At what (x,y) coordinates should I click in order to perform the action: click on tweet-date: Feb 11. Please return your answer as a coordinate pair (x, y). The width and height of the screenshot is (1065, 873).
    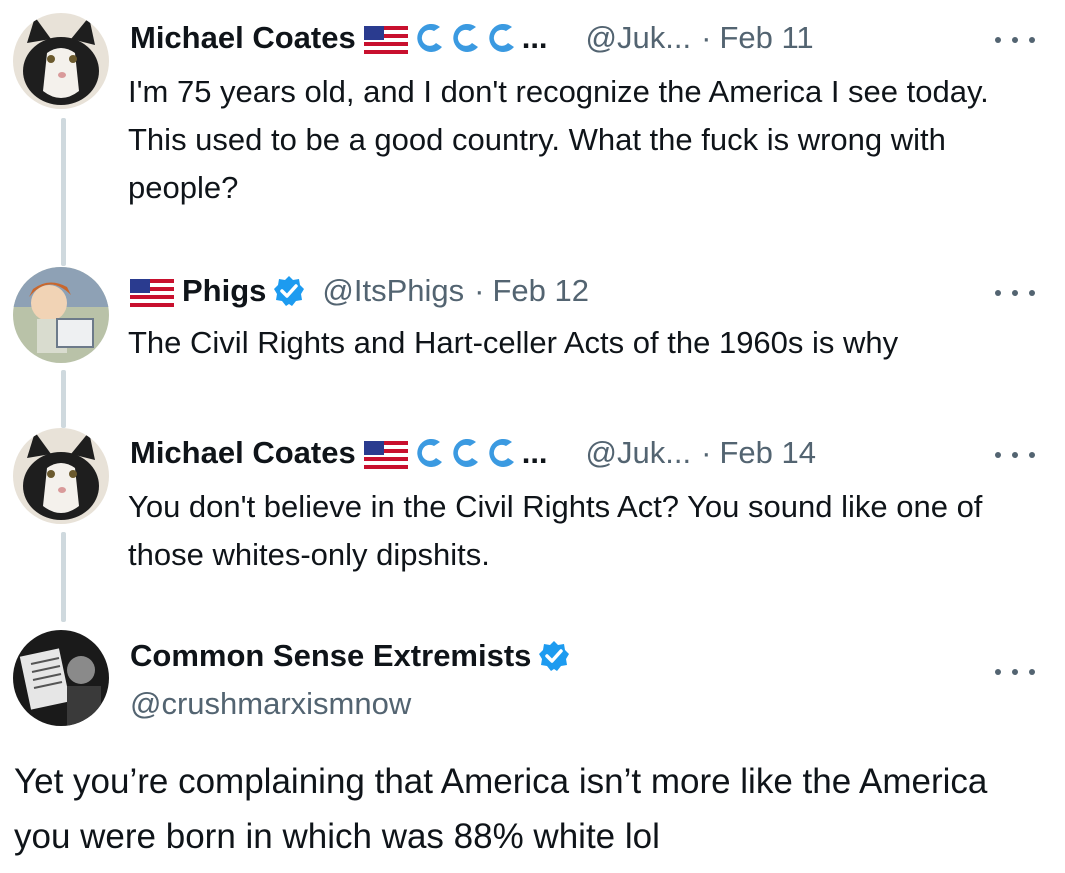
    Looking at the image, I should click on (766, 38).